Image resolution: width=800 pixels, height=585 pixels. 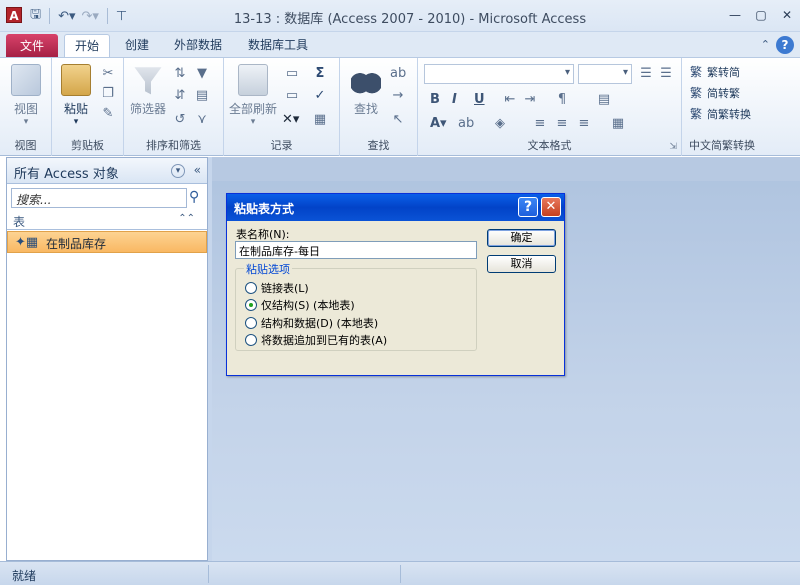 What do you see at coordinates (76, 244) in the screenshot?
I see `nav-item-label: 在制品库存` at bounding box center [76, 244].